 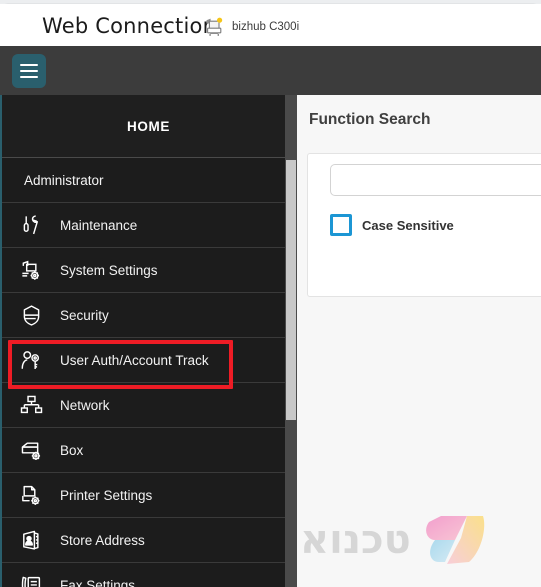 I want to click on top-toolbar, so click(x=270, y=70).